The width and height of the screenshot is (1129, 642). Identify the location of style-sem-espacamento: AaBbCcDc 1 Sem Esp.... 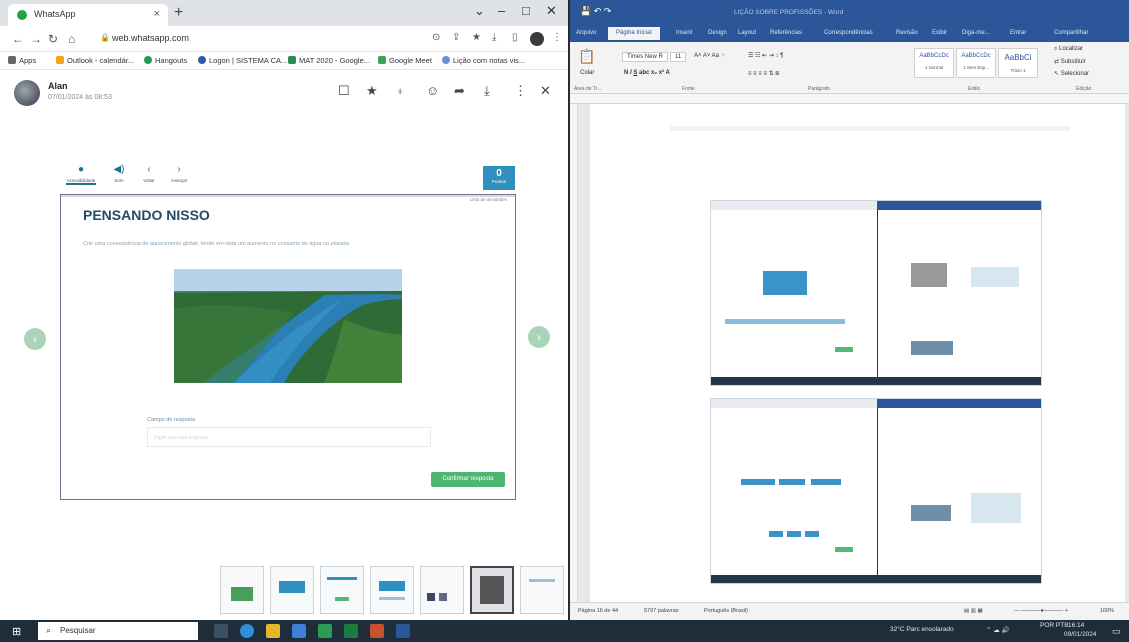
(976, 63).